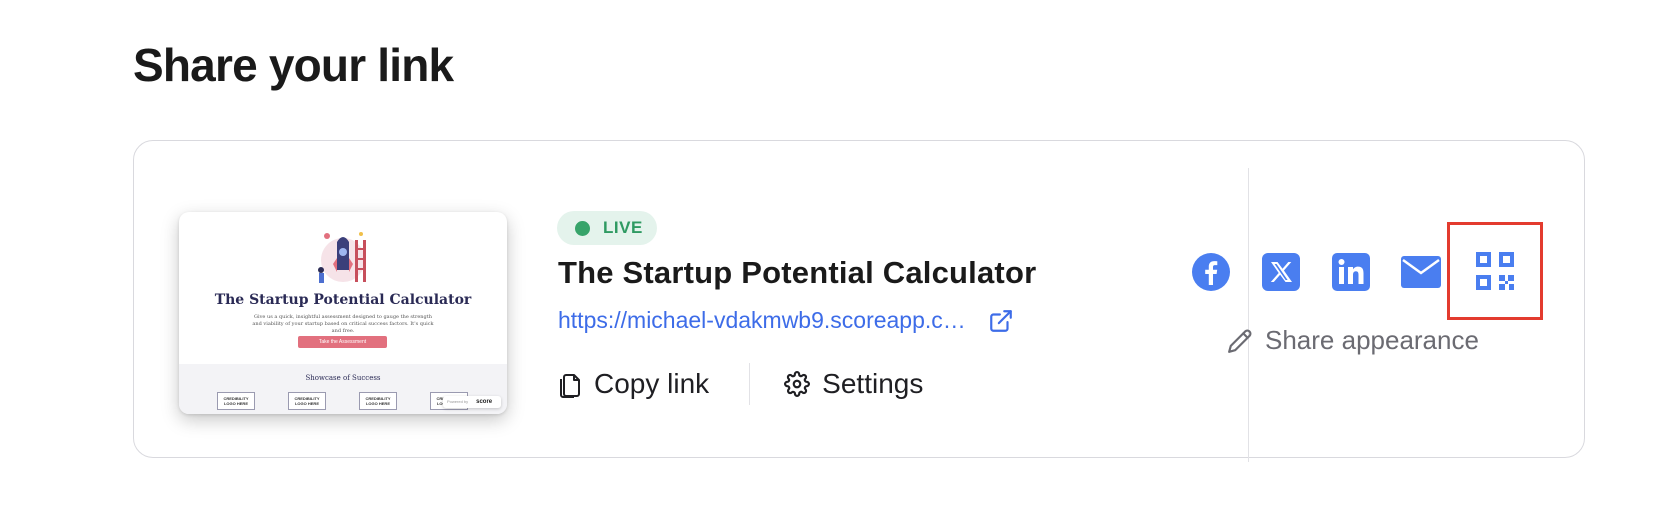 This screenshot has height=514, width=1676. Describe the element at coordinates (343, 300) in the screenshot. I see `preview-title: The Startup Potential Calculator` at that location.